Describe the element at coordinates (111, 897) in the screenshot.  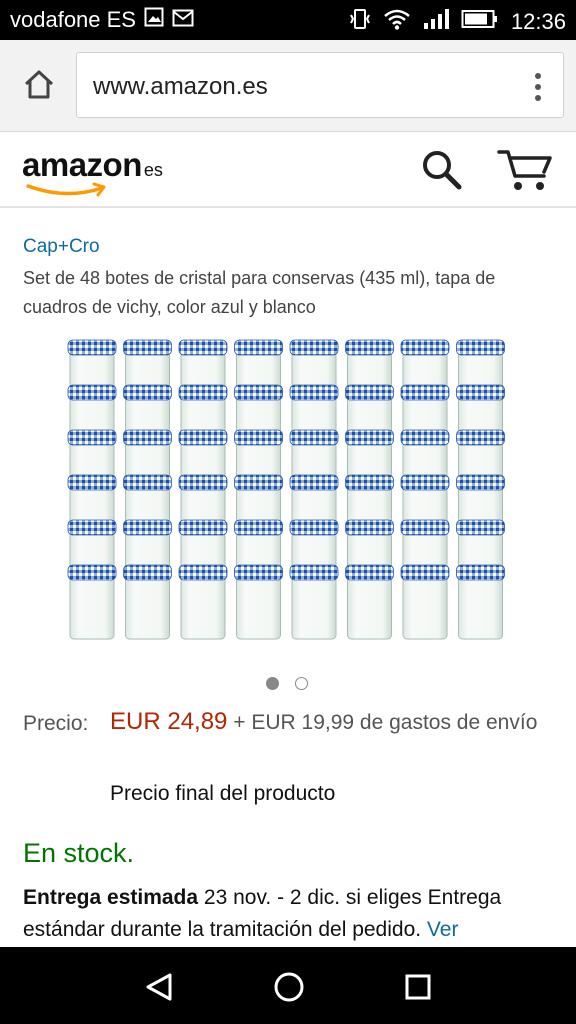
I see `delivery-label: Entrega estimada` at that location.